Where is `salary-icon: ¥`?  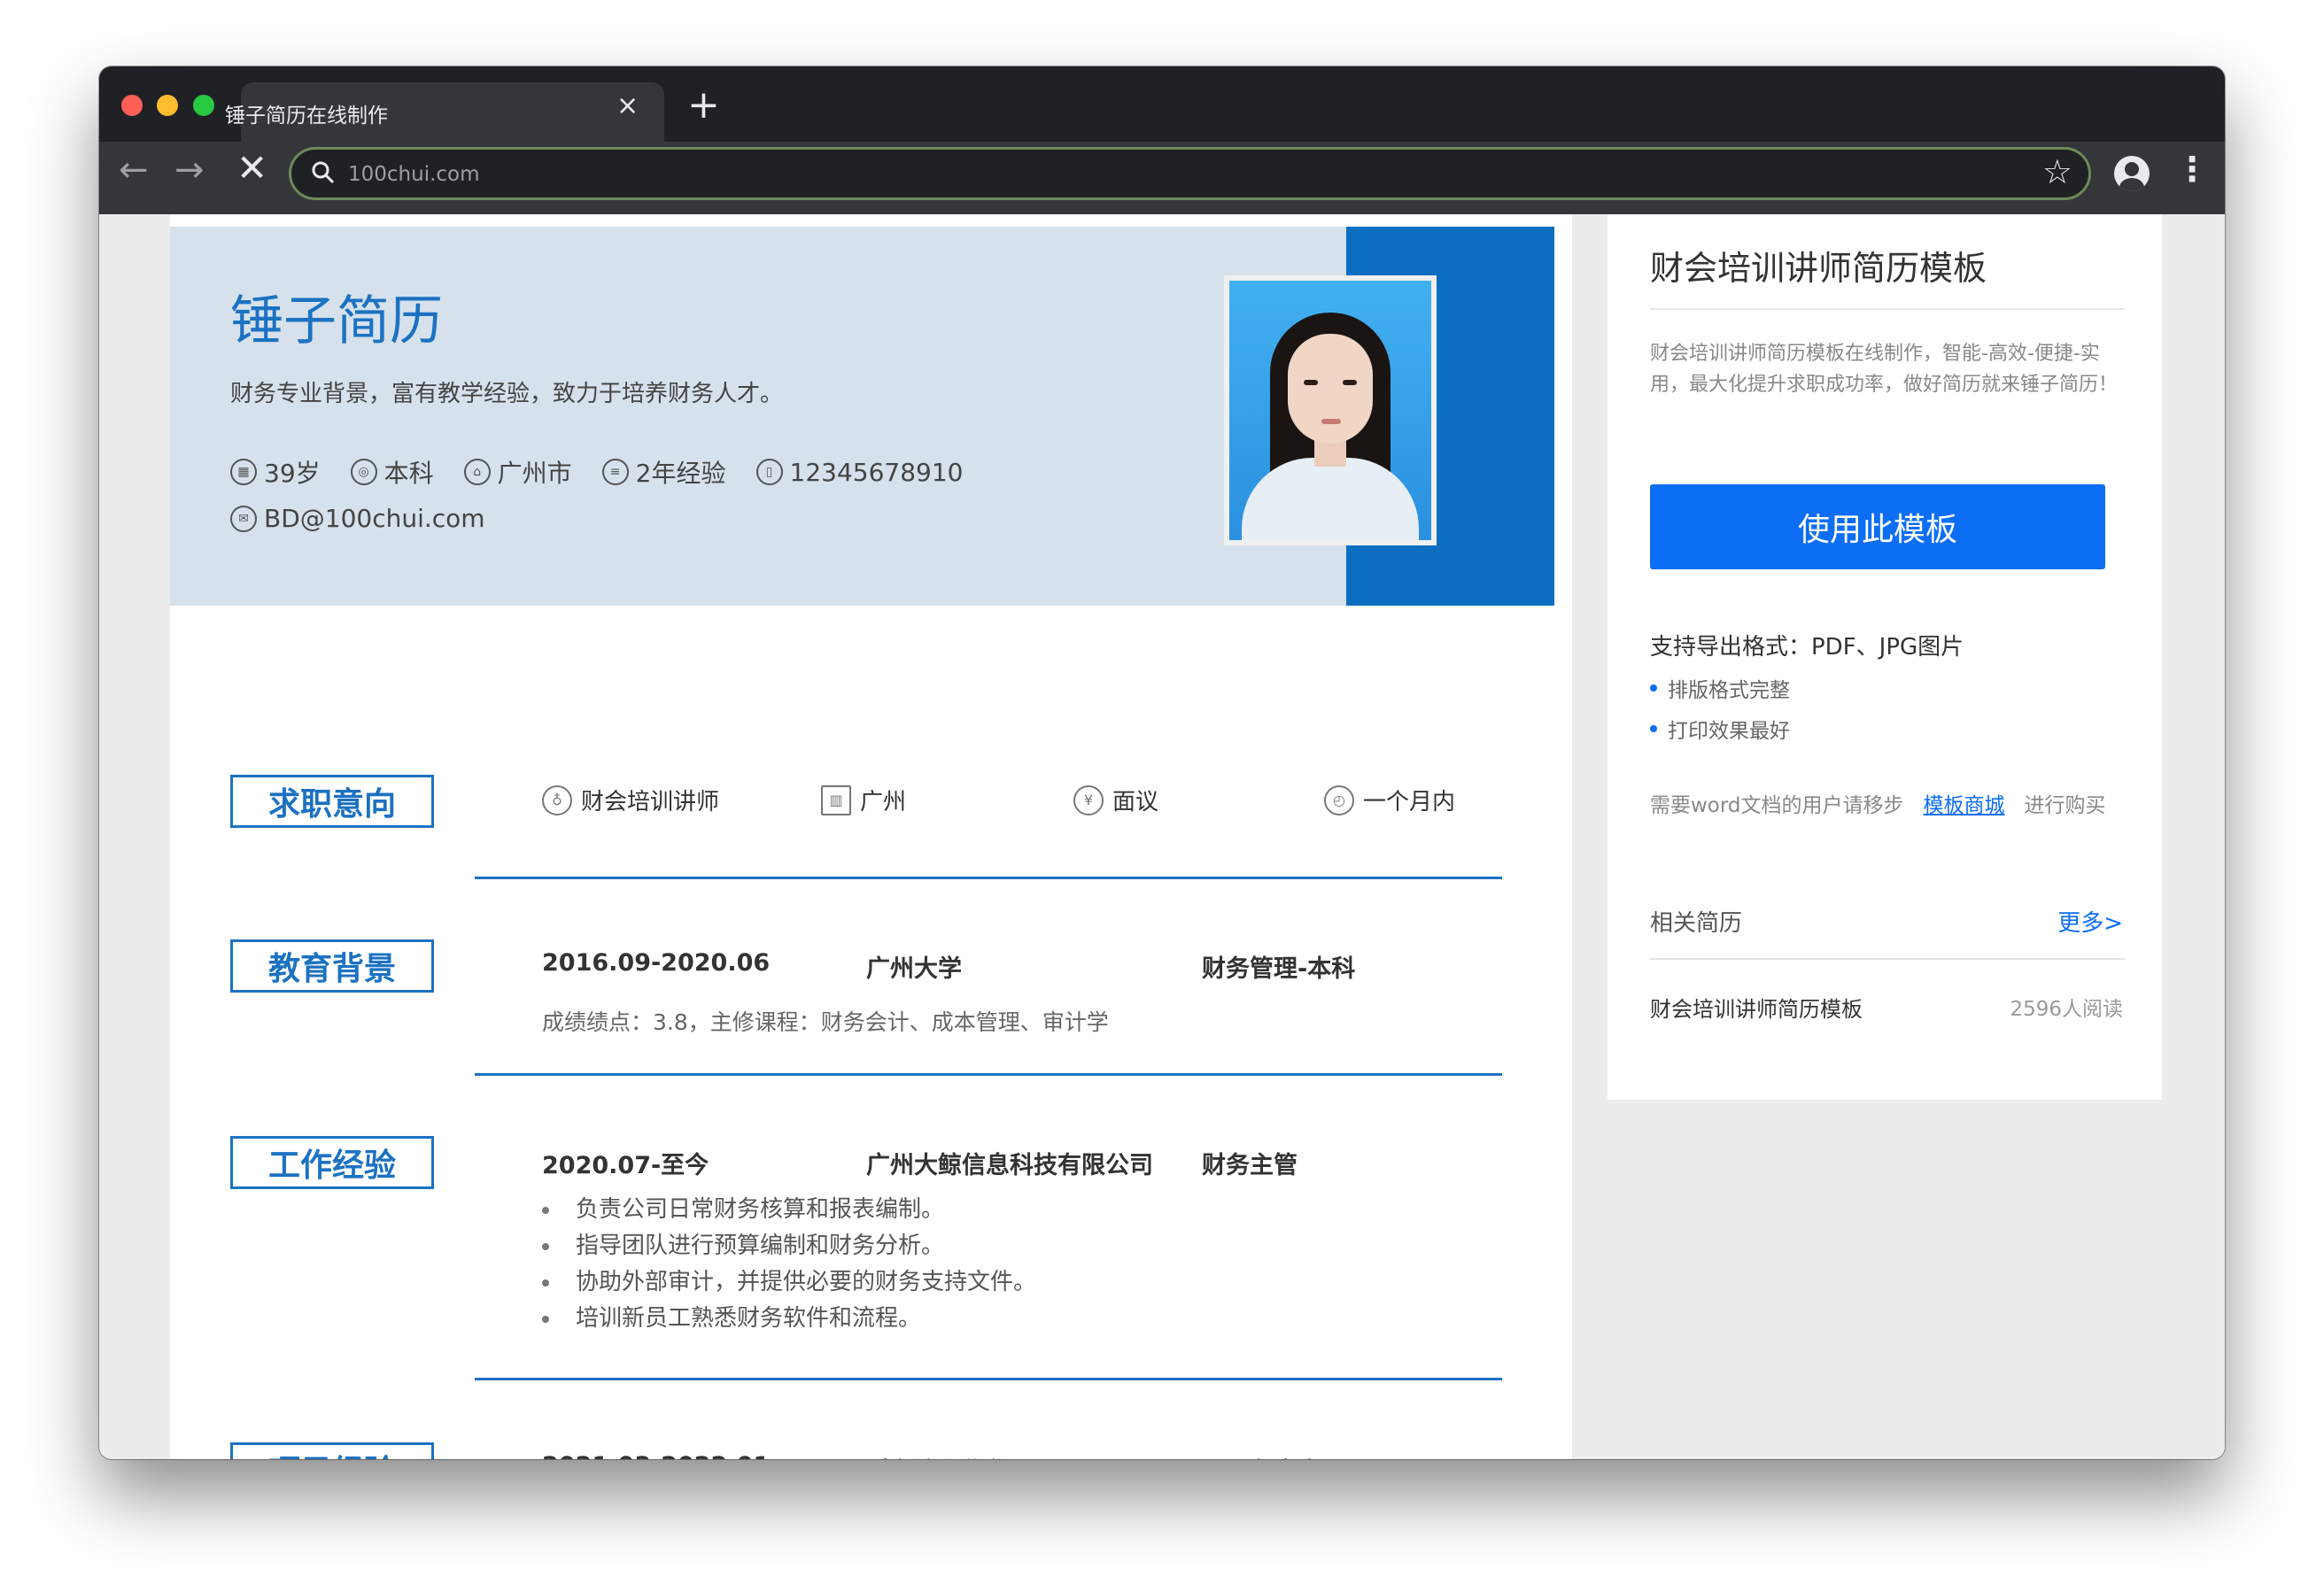 salary-icon: ¥ is located at coordinates (1088, 799).